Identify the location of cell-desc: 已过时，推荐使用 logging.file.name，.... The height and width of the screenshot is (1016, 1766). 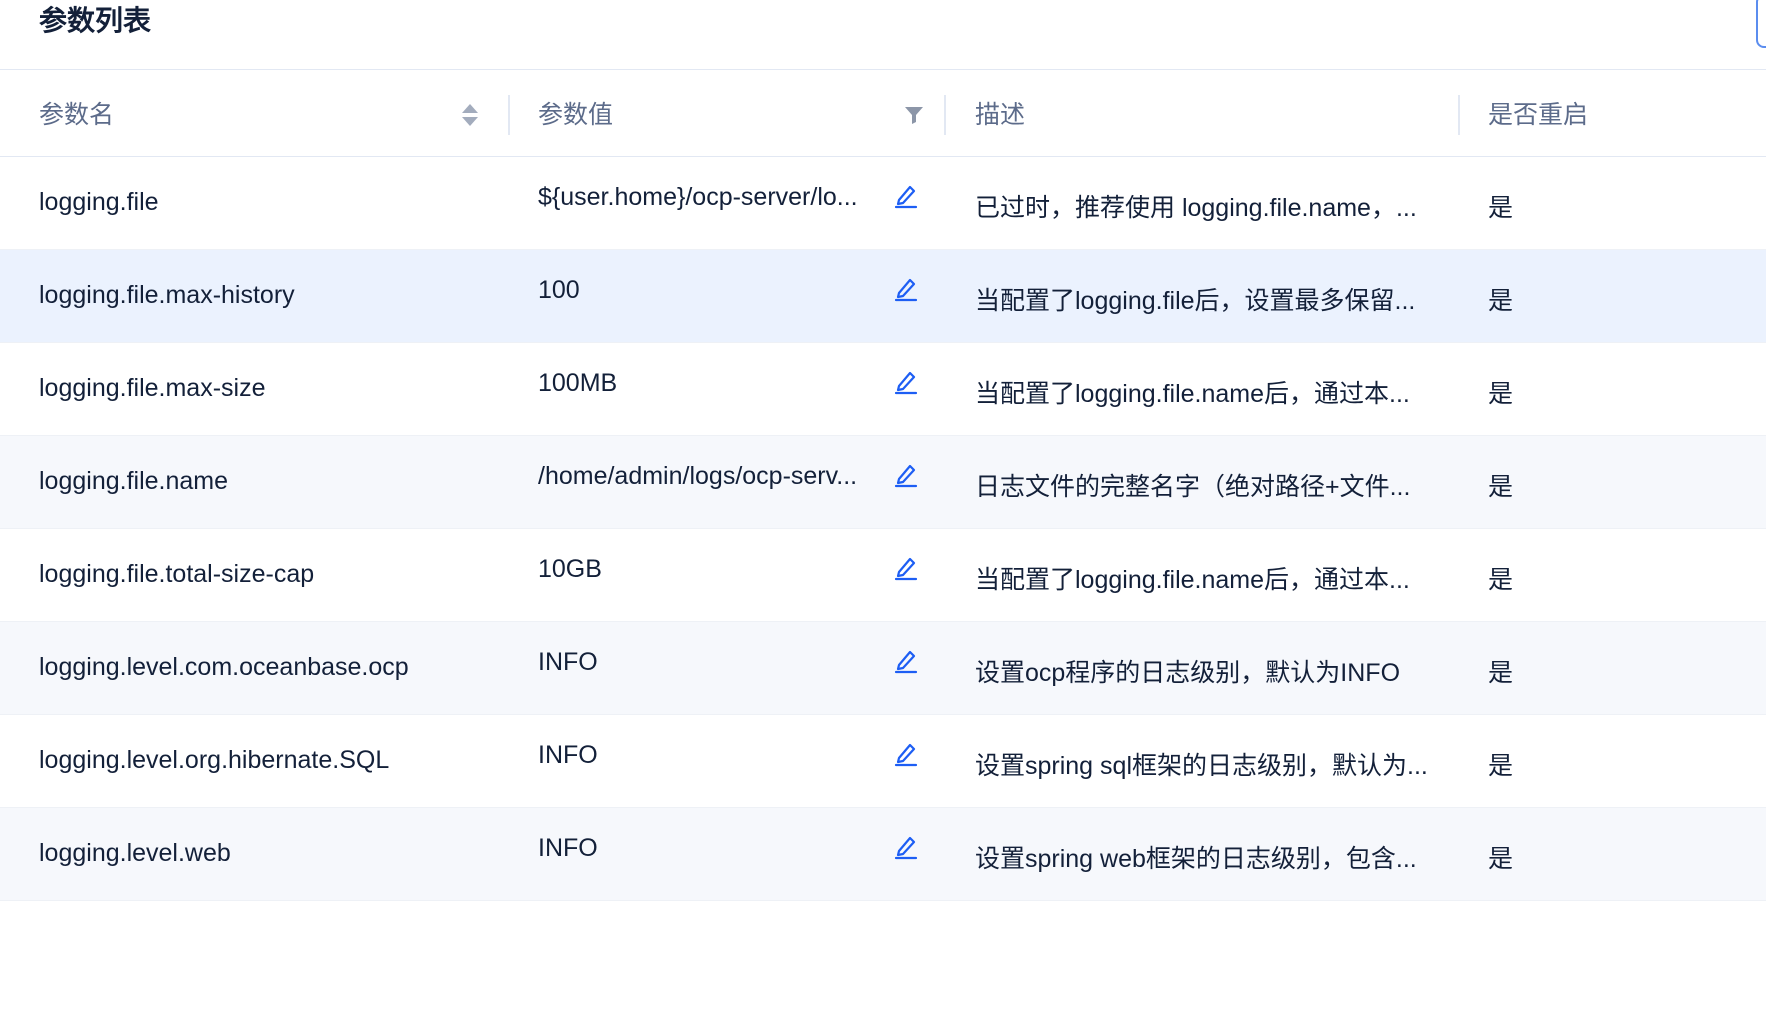
(1196, 208).